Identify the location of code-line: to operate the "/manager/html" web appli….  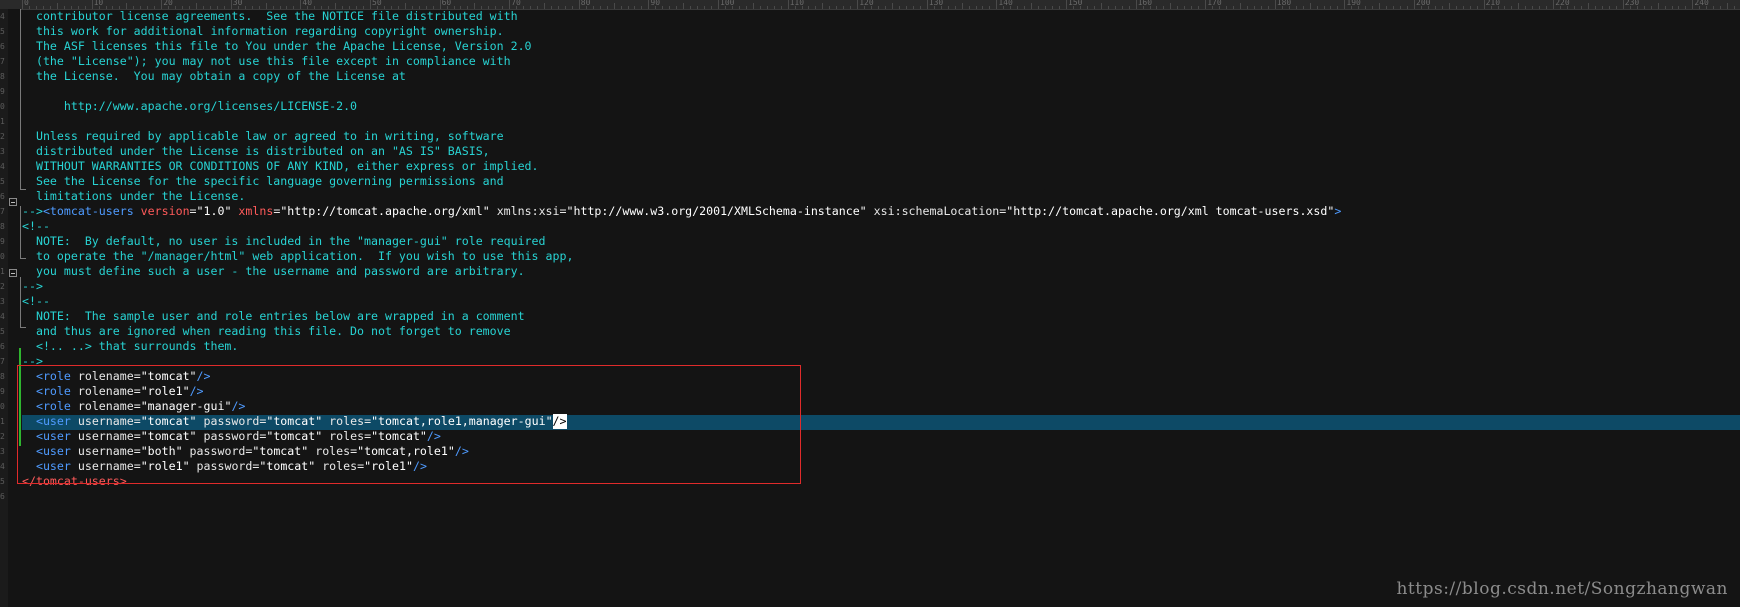
(298, 256).